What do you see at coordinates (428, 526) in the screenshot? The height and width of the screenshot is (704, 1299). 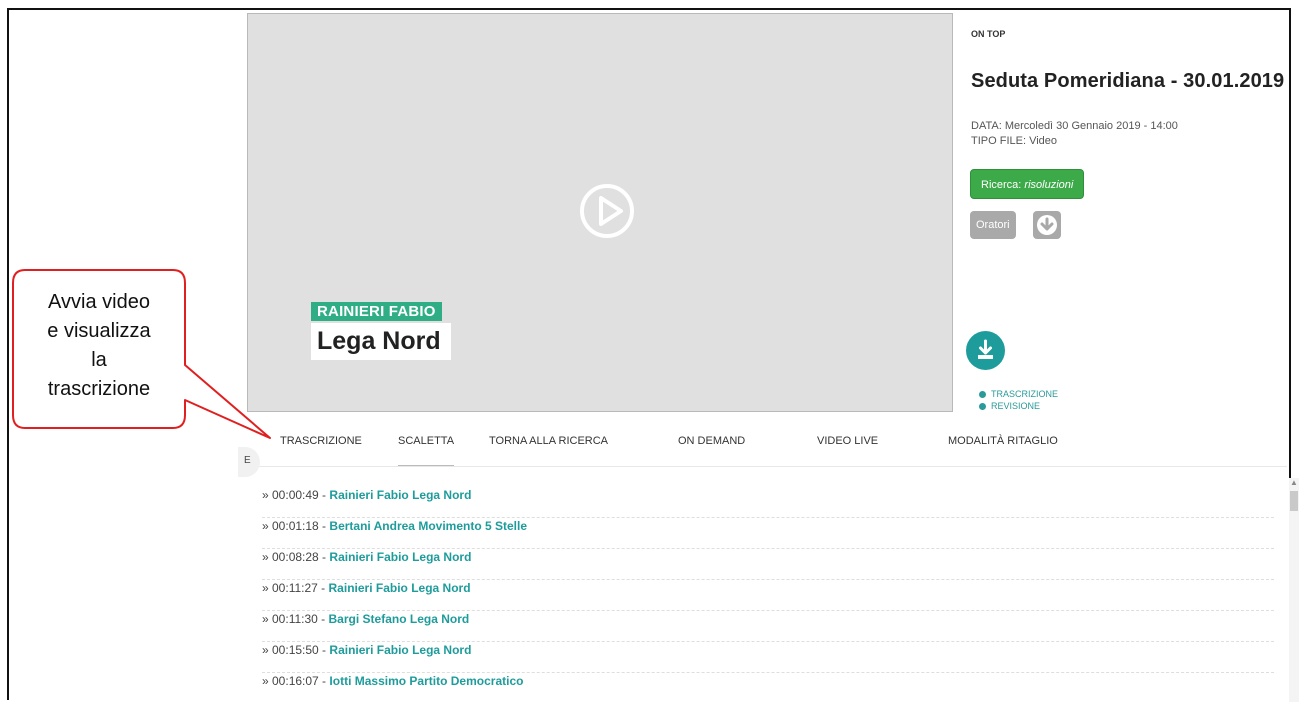 I see `speaker-link: Bertani Andrea Movimento 5 Stelle` at bounding box center [428, 526].